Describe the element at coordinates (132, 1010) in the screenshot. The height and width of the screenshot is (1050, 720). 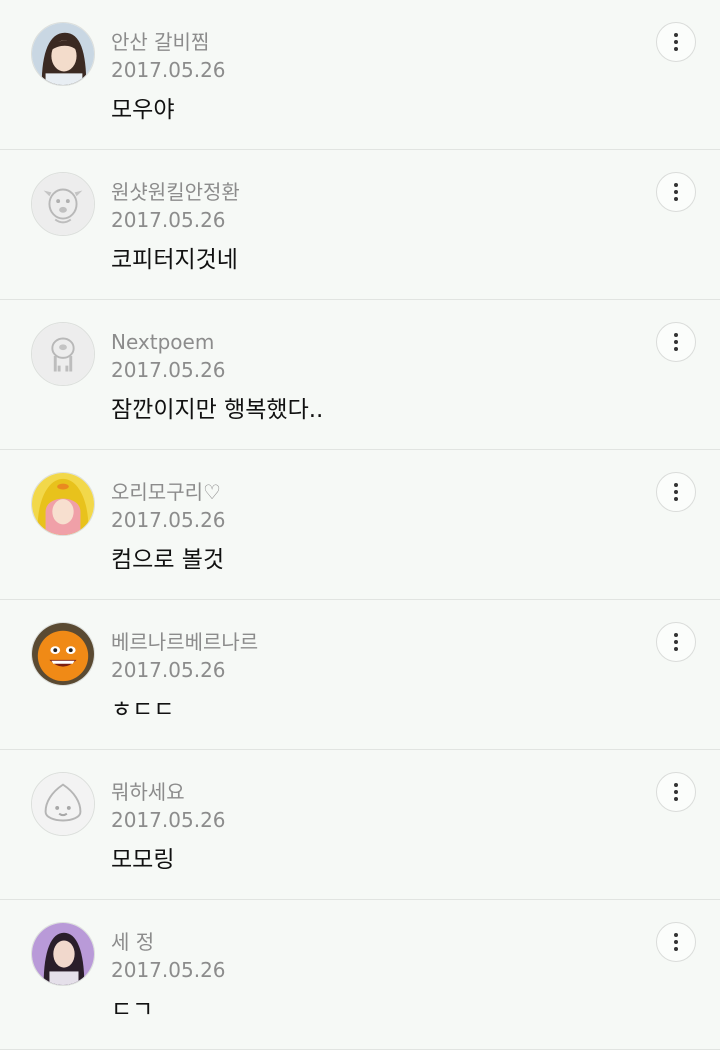
I see `comment-text: ㄷㄱ` at that location.